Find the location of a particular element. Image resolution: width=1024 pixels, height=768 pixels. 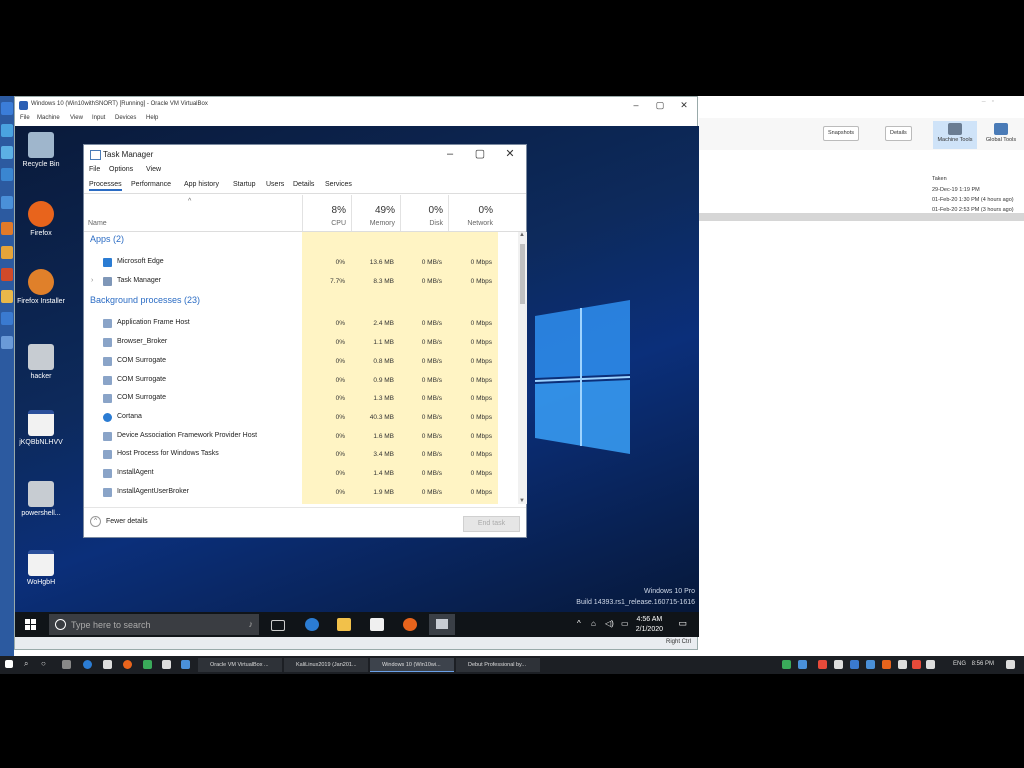

snapshots-button: Snapshots is located at coordinates (841, 133).